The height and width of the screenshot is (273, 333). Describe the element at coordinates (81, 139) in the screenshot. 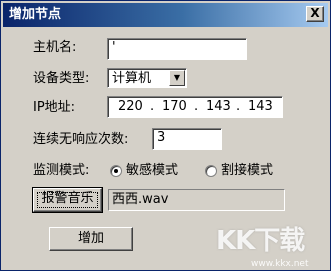

I see `no-response-label: 连续无响应次数:` at that location.